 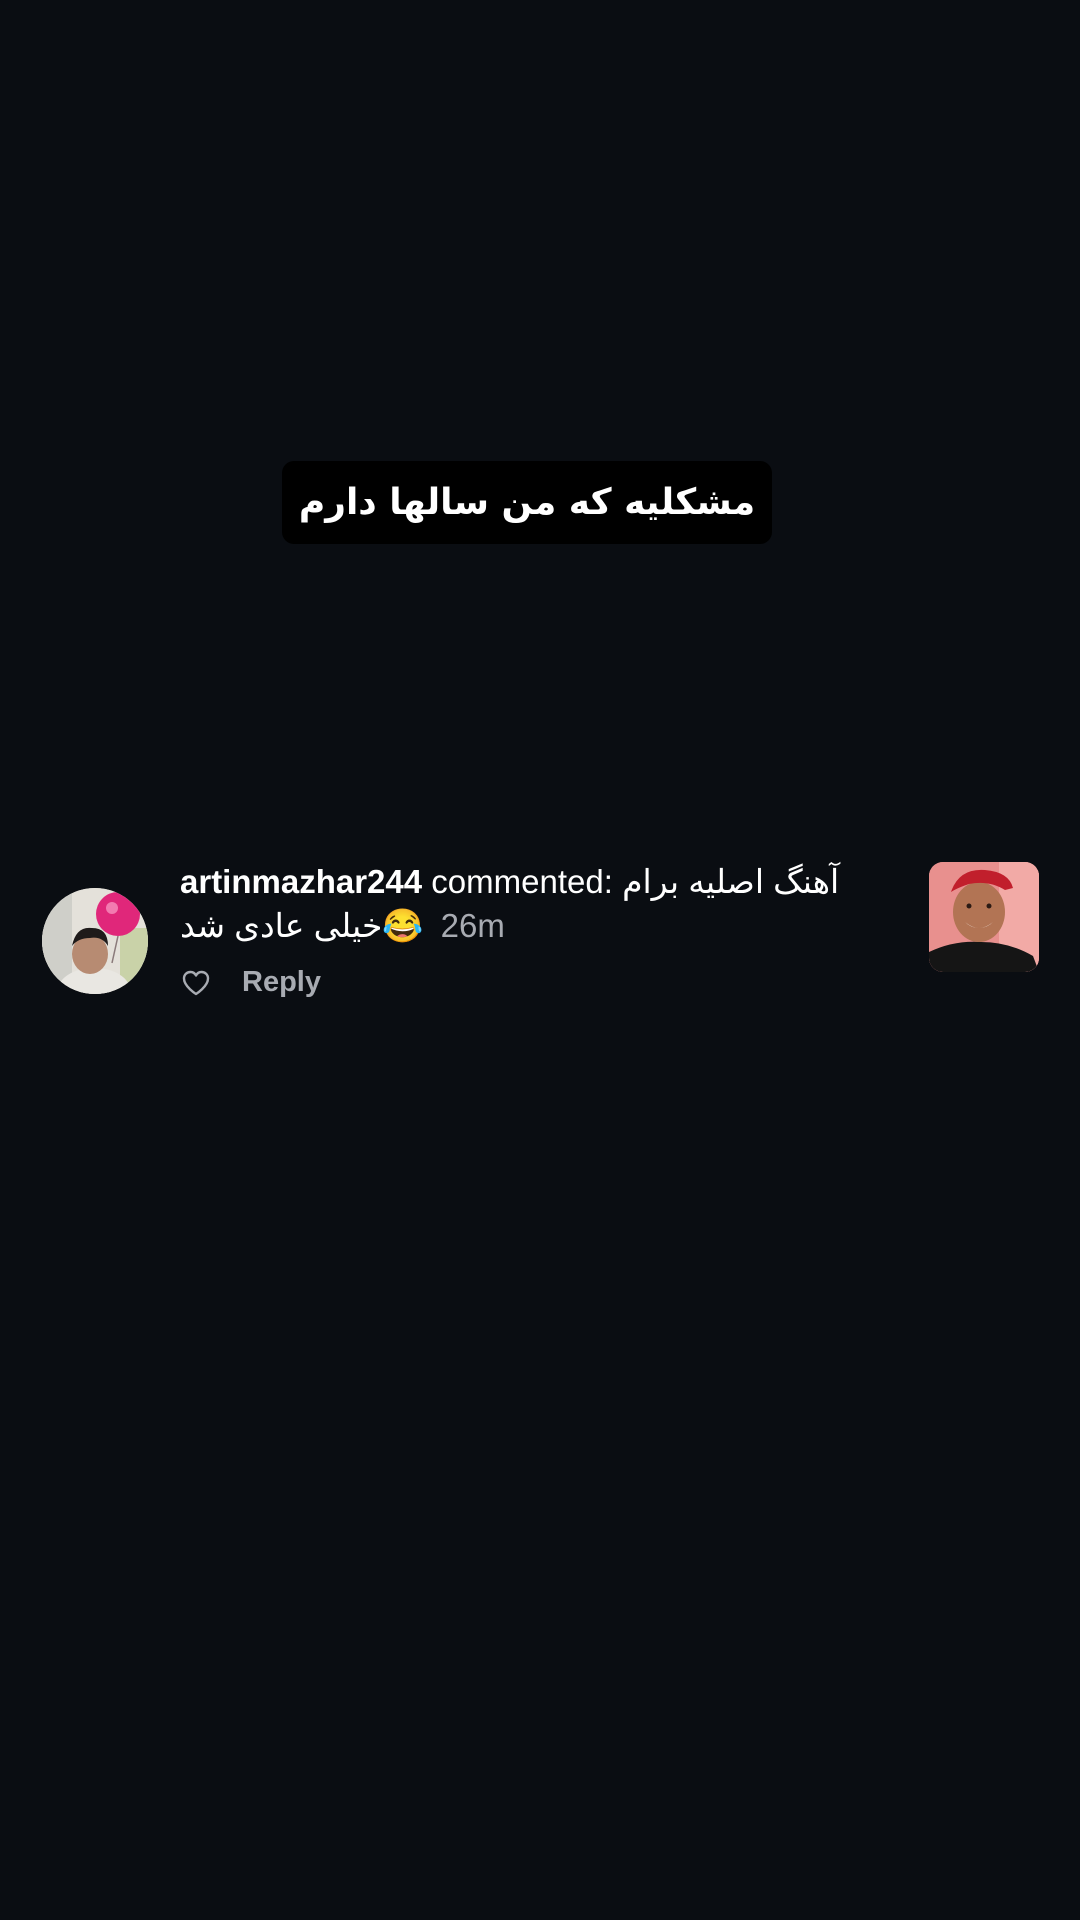 I want to click on caption-text: مشکلیه که من سالها دارم, so click(x=527, y=502).